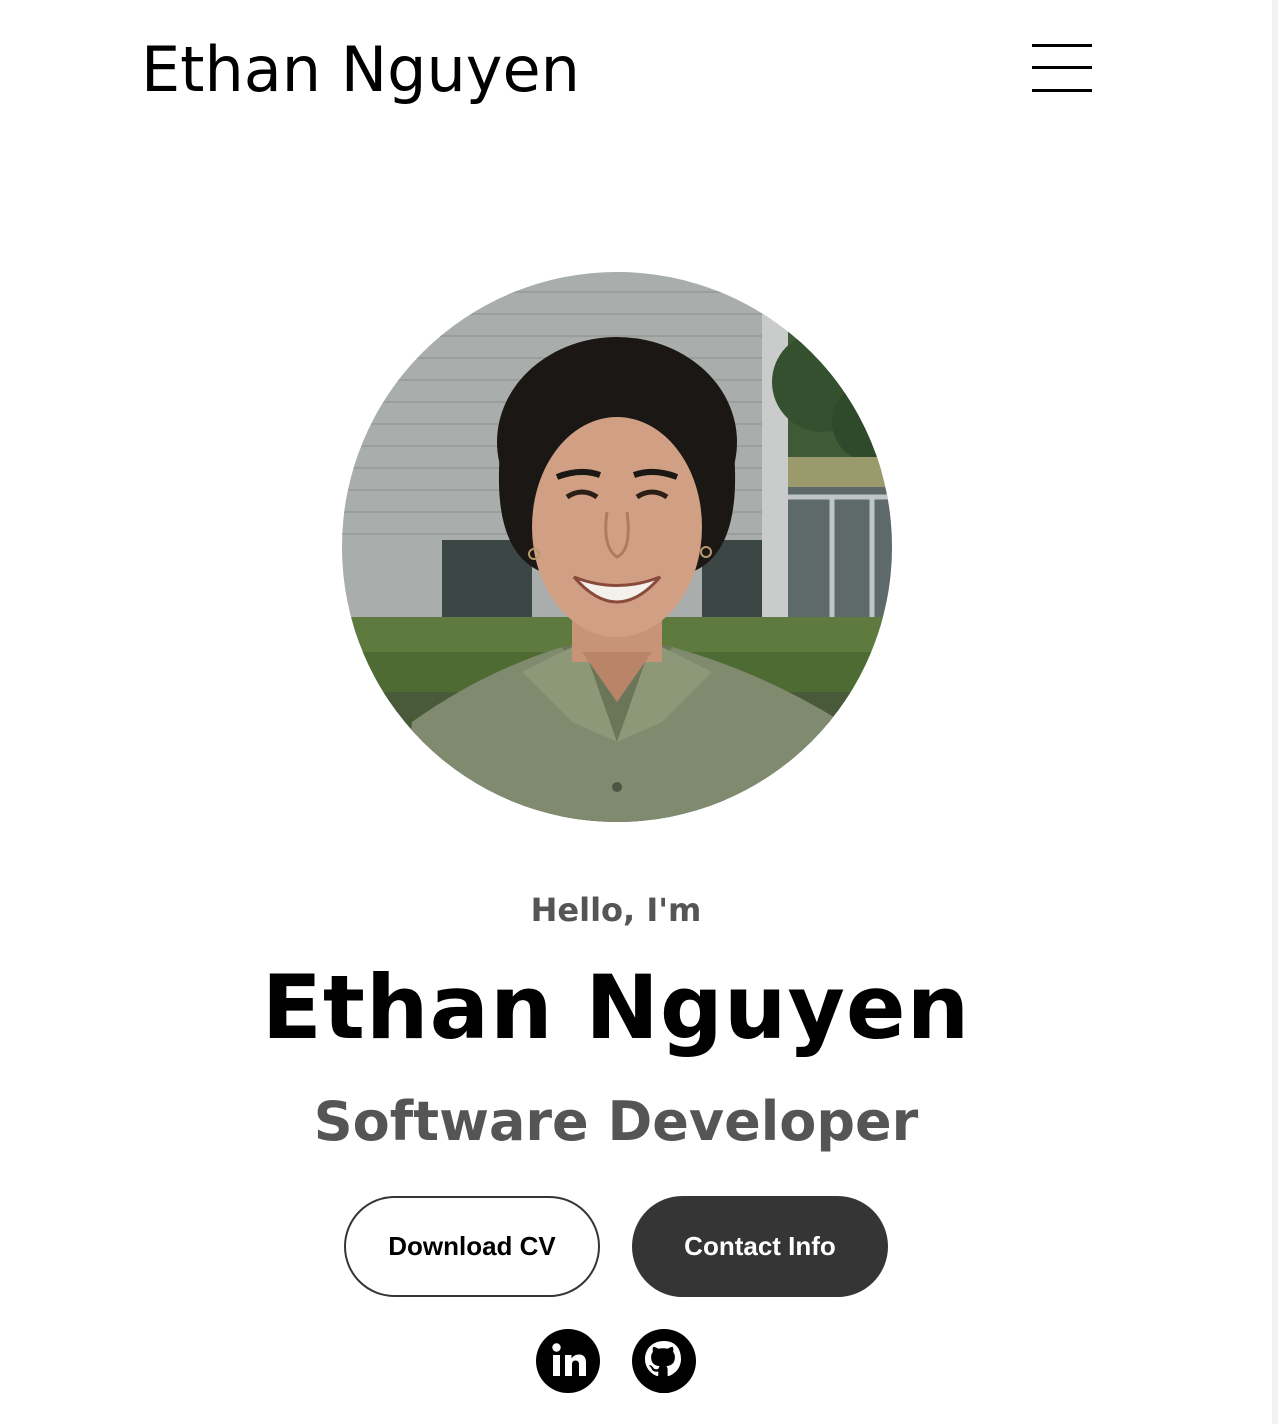  What do you see at coordinates (1275, 712) in the screenshot?
I see `scrollbar` at bounding box center [1275, 712].